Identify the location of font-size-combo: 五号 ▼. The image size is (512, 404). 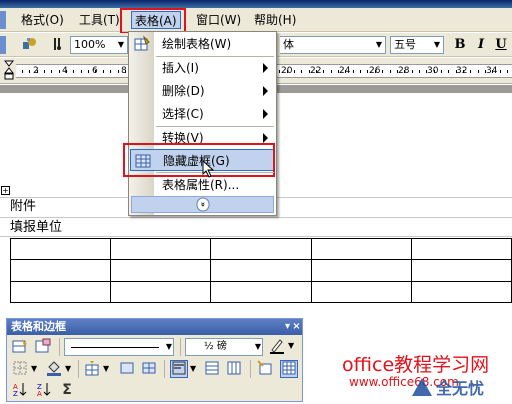
(417, 45).